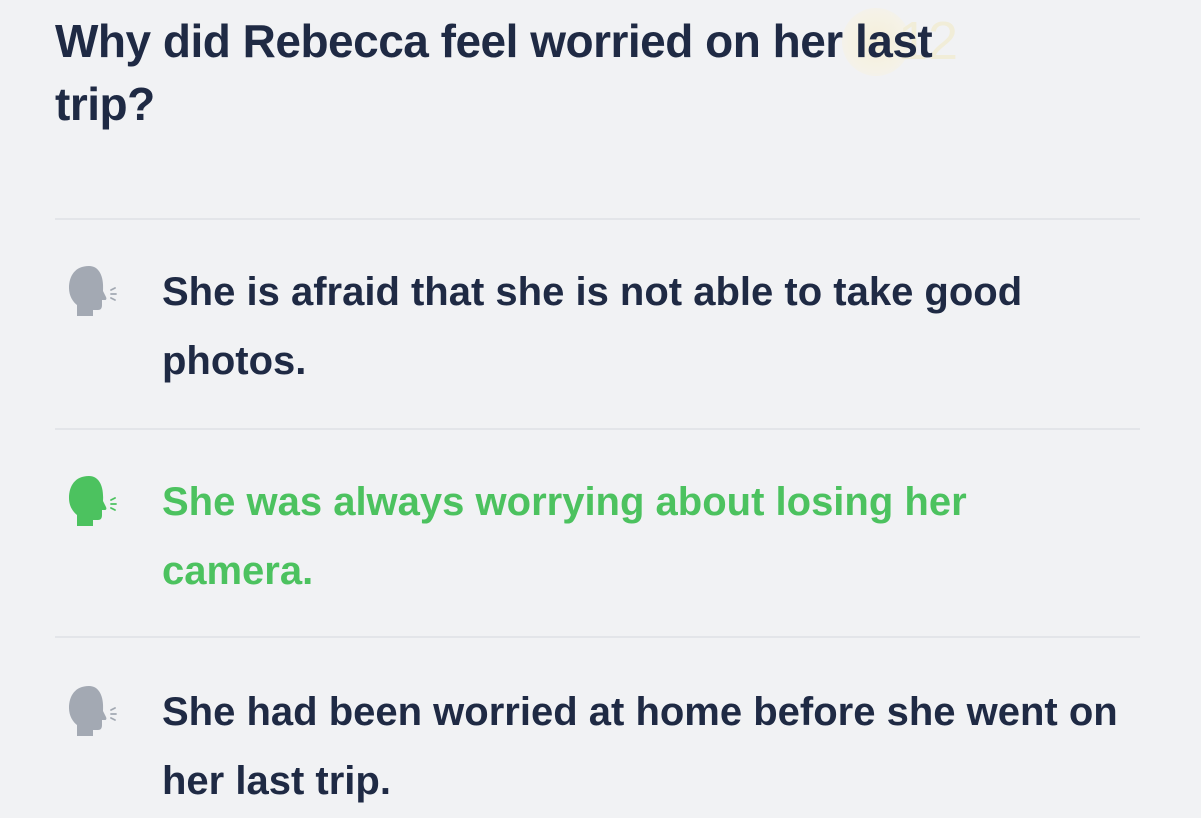  Describe the element at coordinates (597, 637) in the screenshot. I see `divider` at that location.